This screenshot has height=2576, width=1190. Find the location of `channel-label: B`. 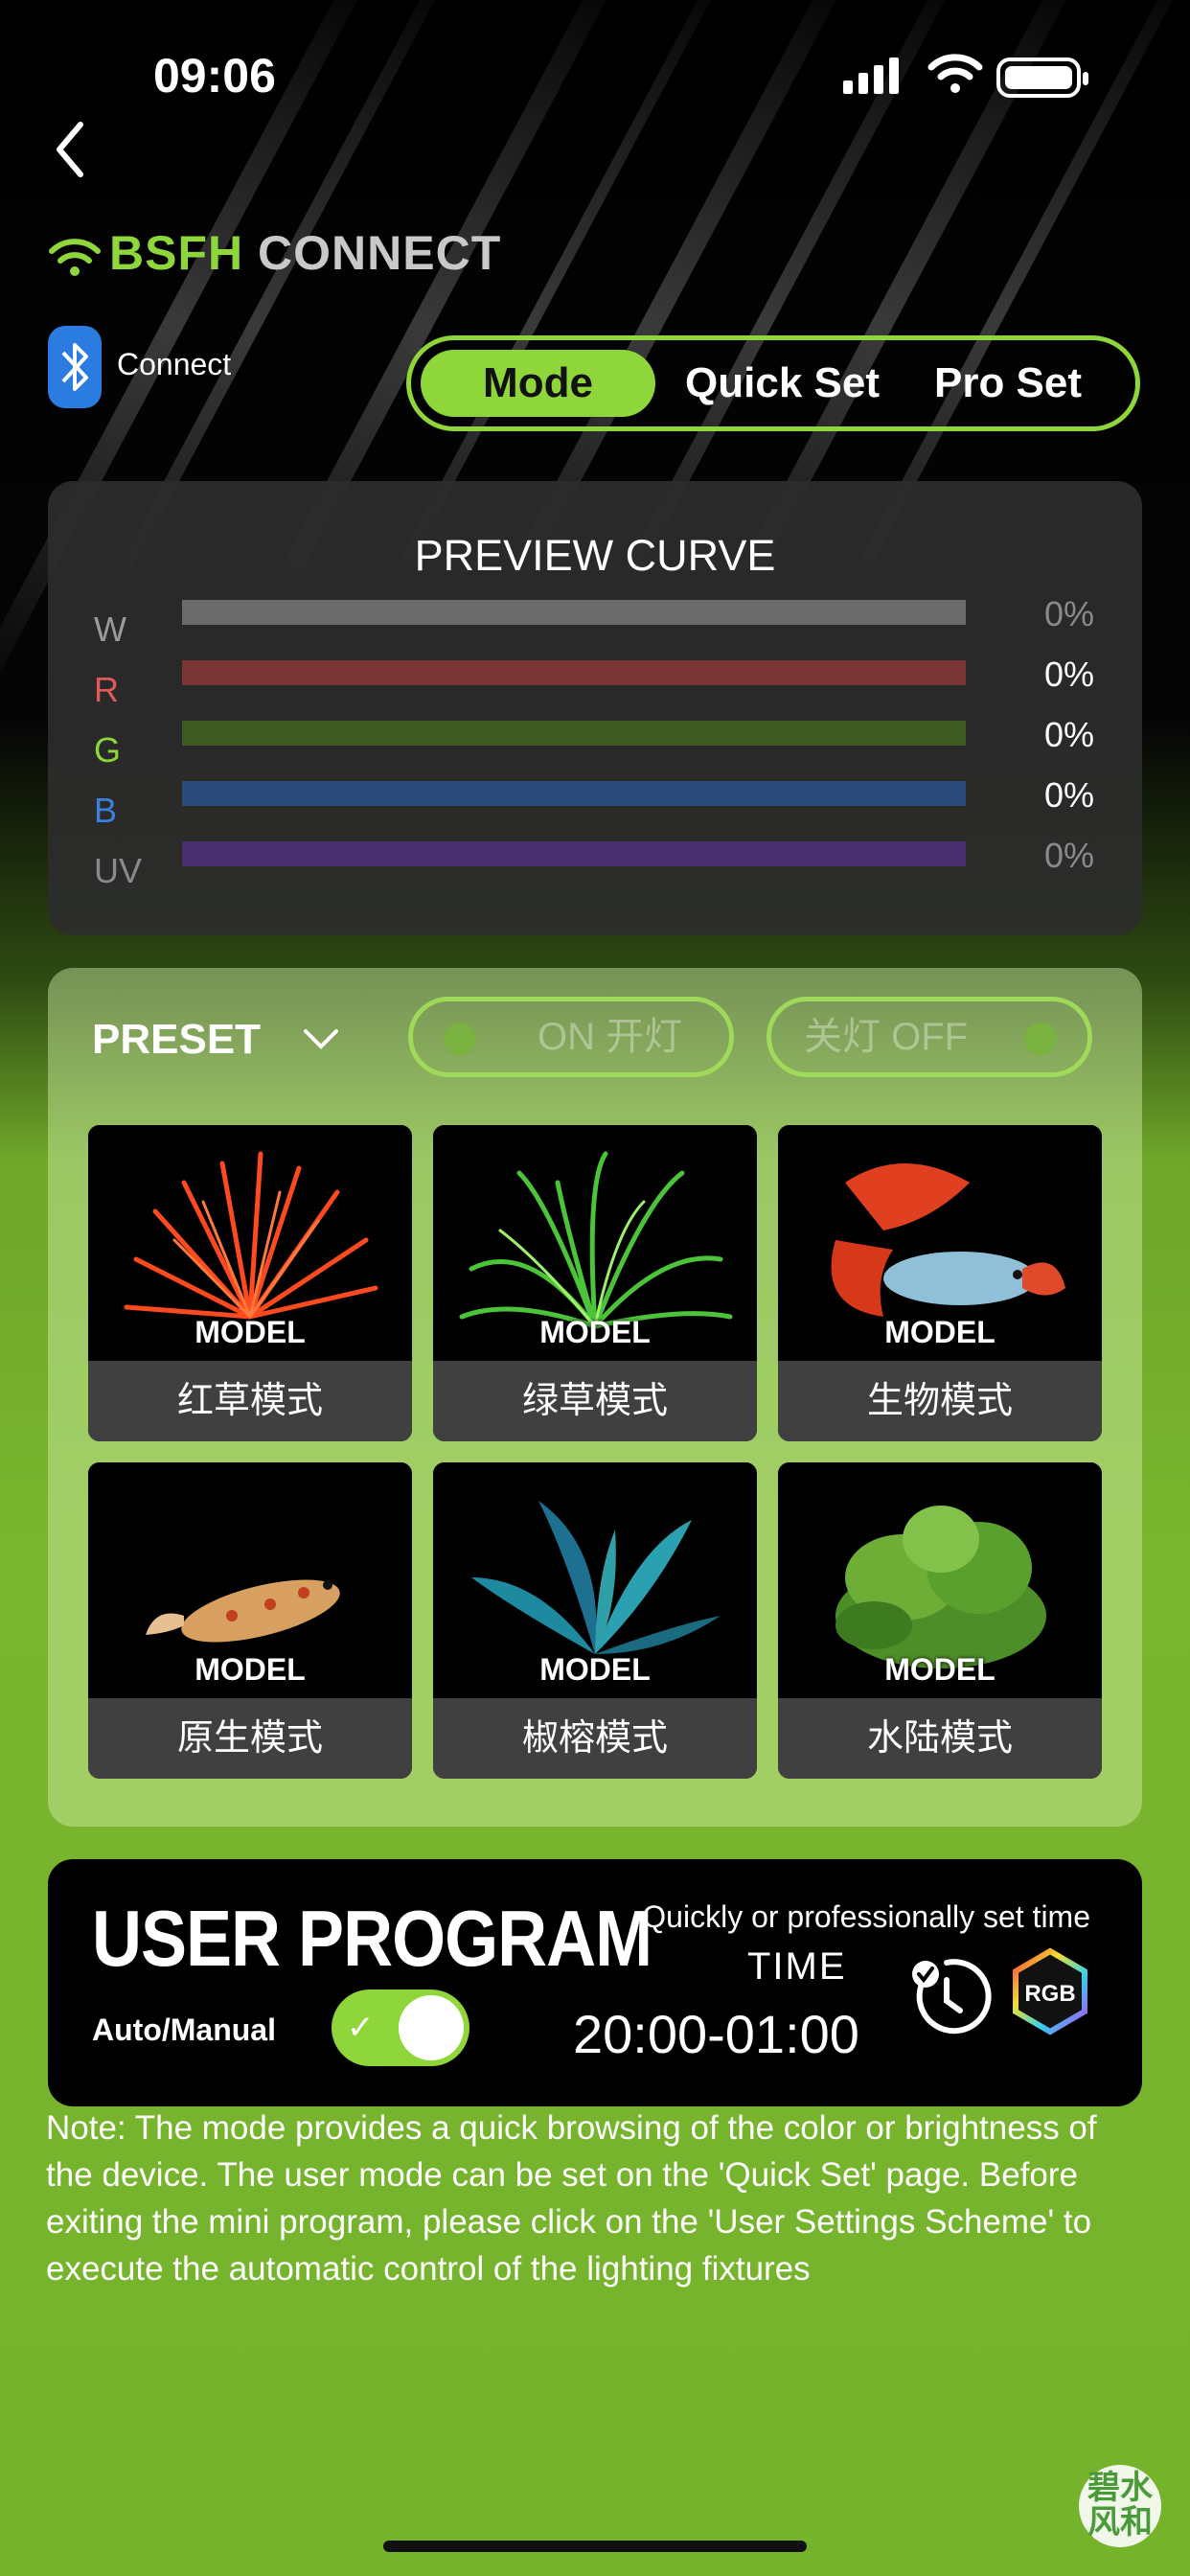

channel-label: B is located at coordinates (106, 810).